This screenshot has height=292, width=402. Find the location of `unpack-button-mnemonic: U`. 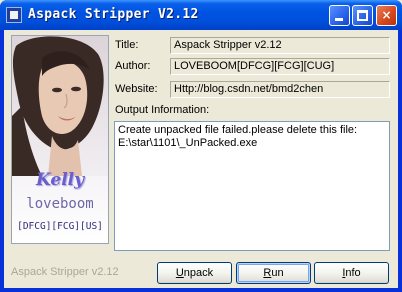

unpack-button-mnemonic: U is located at coordinates (179, 273).